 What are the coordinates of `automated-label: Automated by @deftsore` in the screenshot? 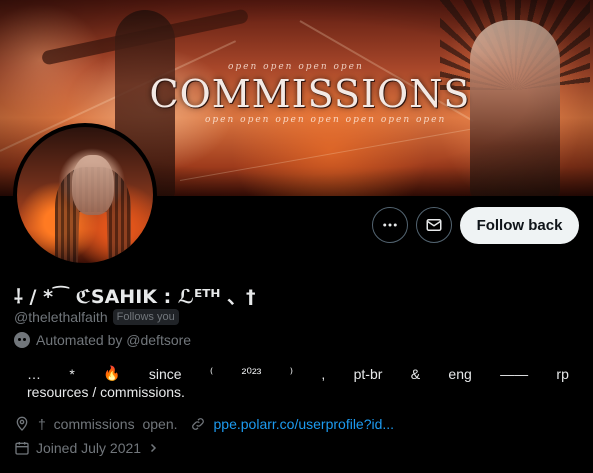 It's located at (102, 340).